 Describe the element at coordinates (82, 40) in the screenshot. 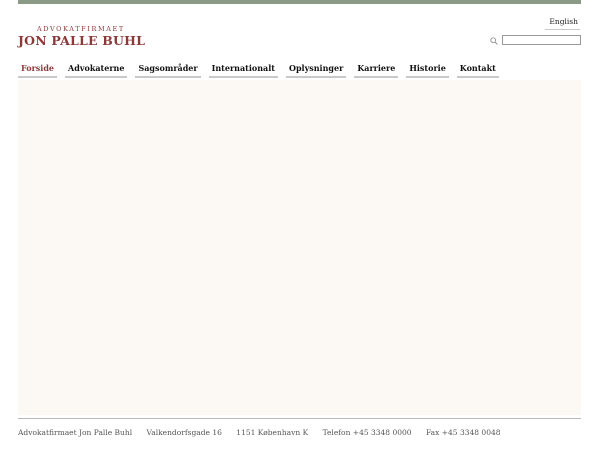

I see `logo-name: JON PALLE BUHL` at that location.